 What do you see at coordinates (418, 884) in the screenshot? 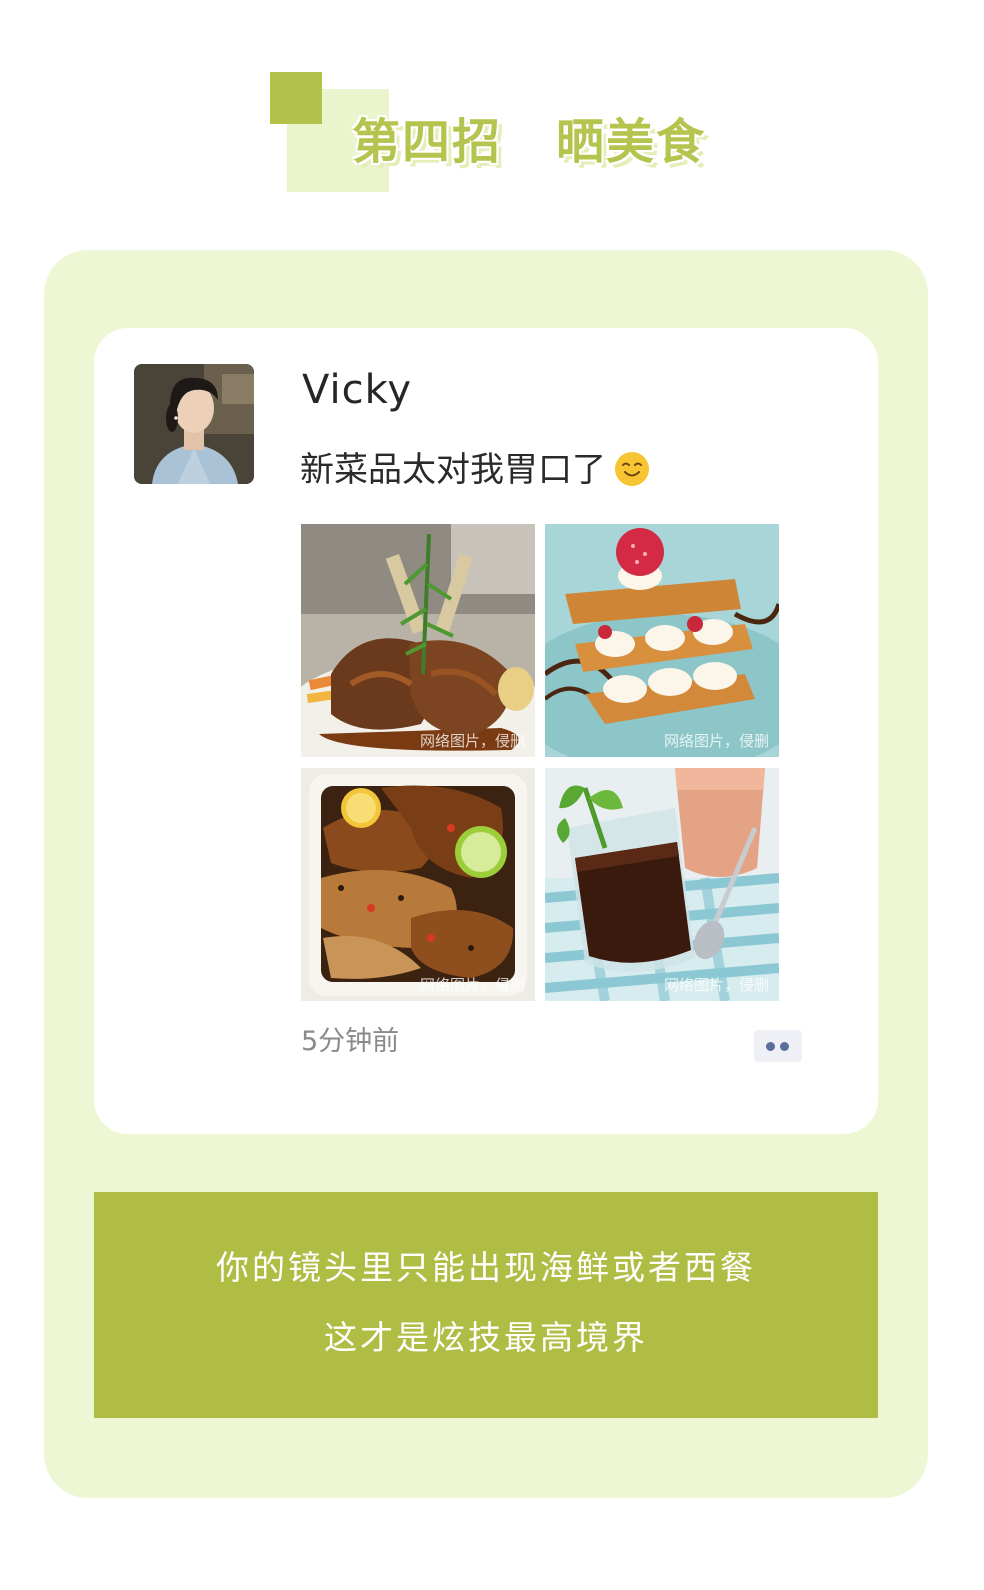
I see `photo-roast-chicken: 网络图片，侵删` at bounding box center [418, 884].